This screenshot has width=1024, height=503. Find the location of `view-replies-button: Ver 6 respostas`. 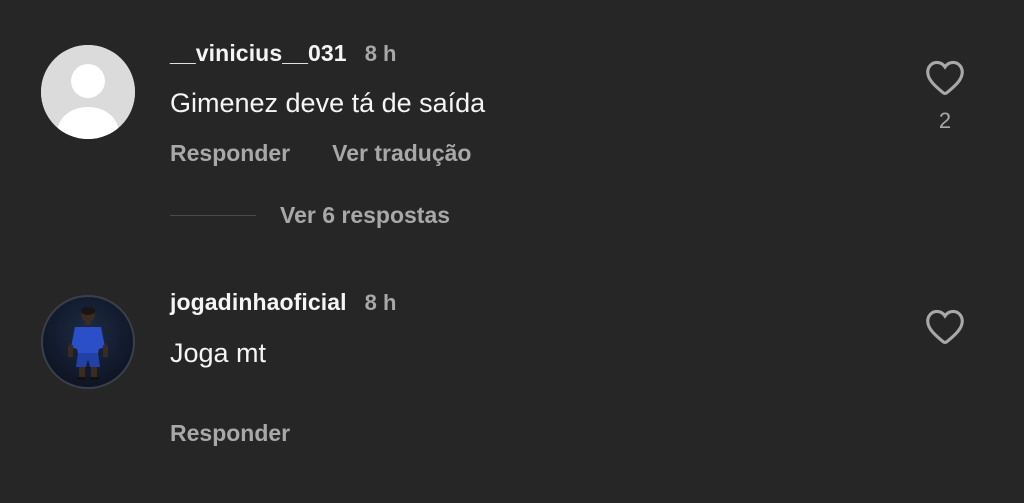

view-replies-button: Ver 6 respostas is located at coordinates (310, 215).